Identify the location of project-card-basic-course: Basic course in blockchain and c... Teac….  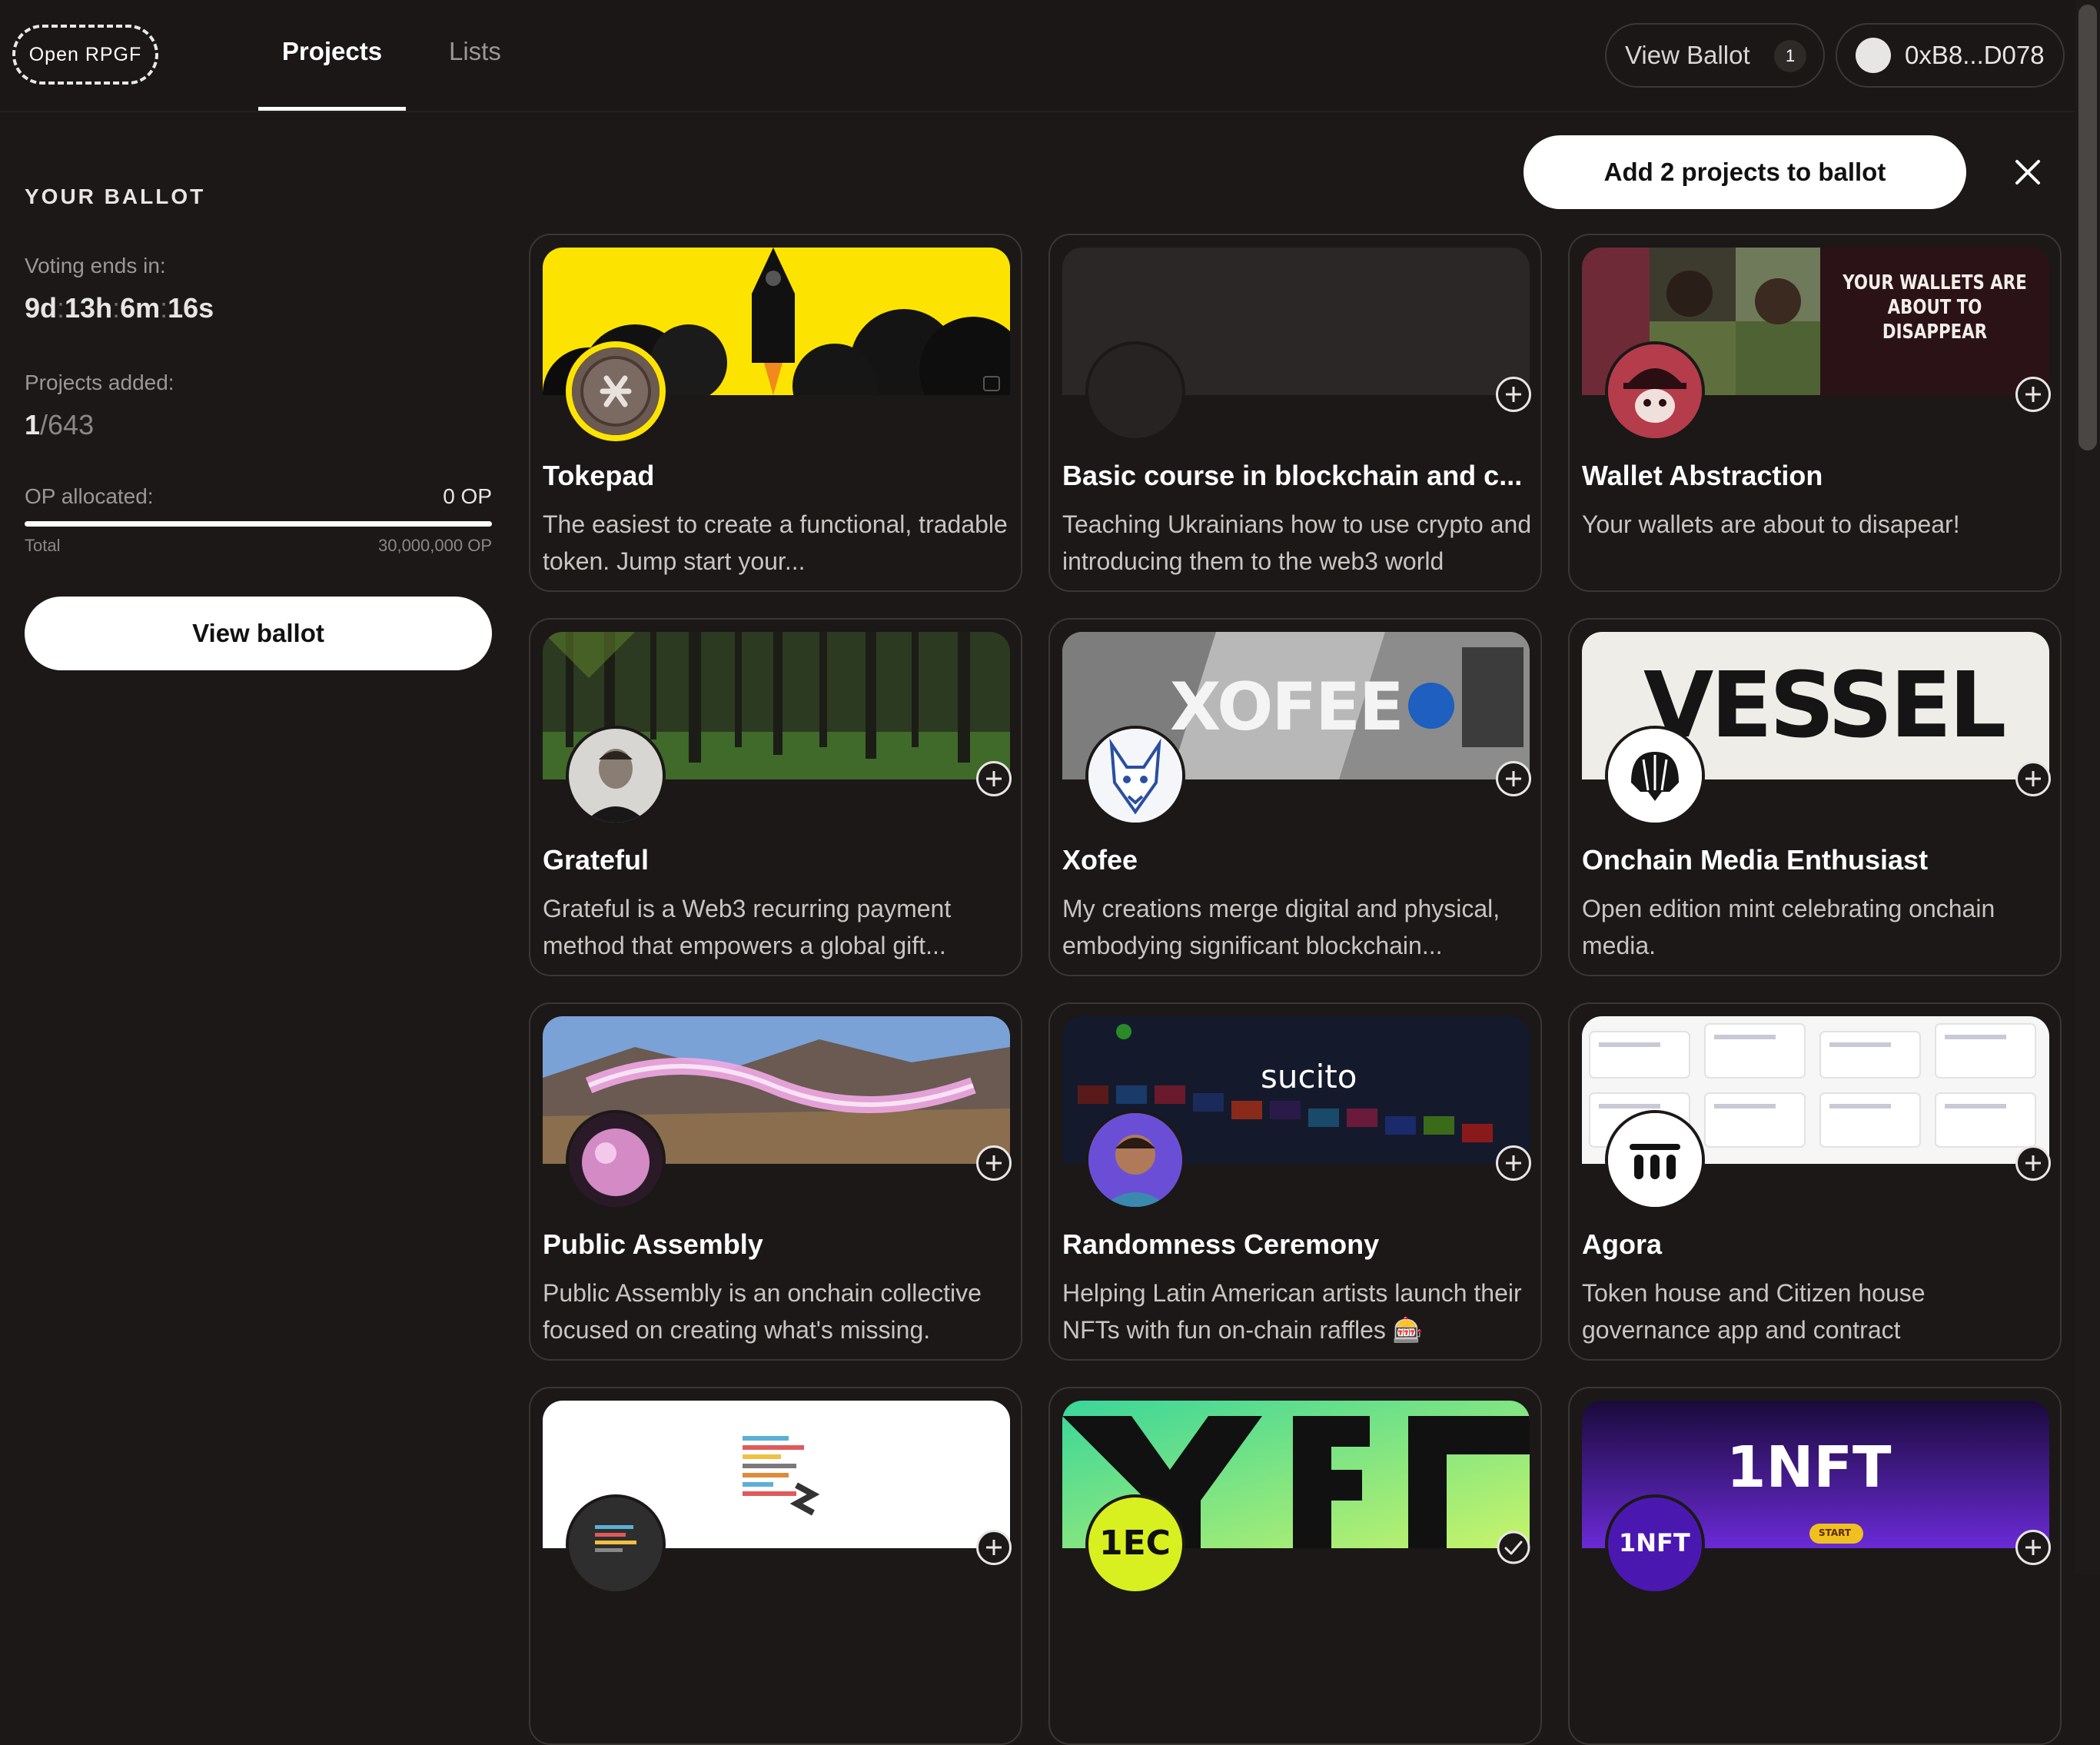
(1295, 413).